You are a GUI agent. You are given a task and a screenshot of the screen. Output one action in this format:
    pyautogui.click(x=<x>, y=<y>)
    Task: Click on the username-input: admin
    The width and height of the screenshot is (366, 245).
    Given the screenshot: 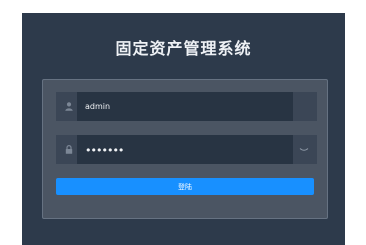 What is the action you would take?
    pyautogui.click(x=185, y=106)
    